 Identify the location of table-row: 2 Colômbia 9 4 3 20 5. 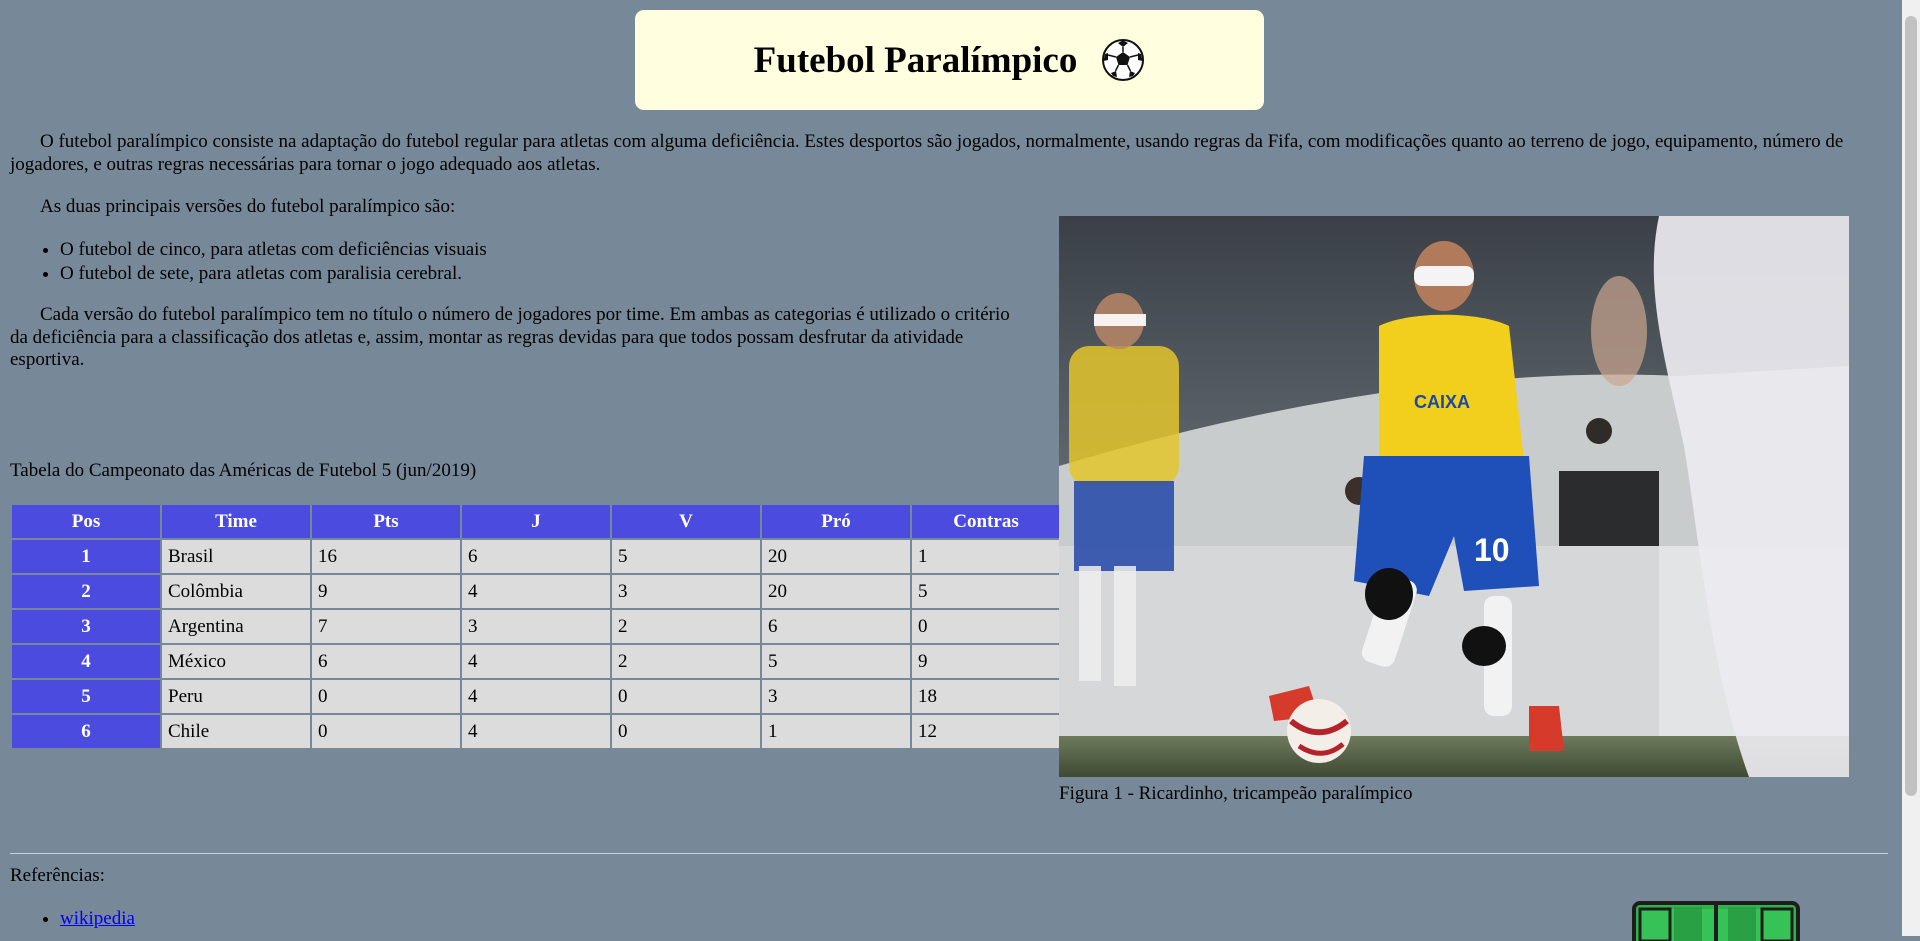
(536, 591).